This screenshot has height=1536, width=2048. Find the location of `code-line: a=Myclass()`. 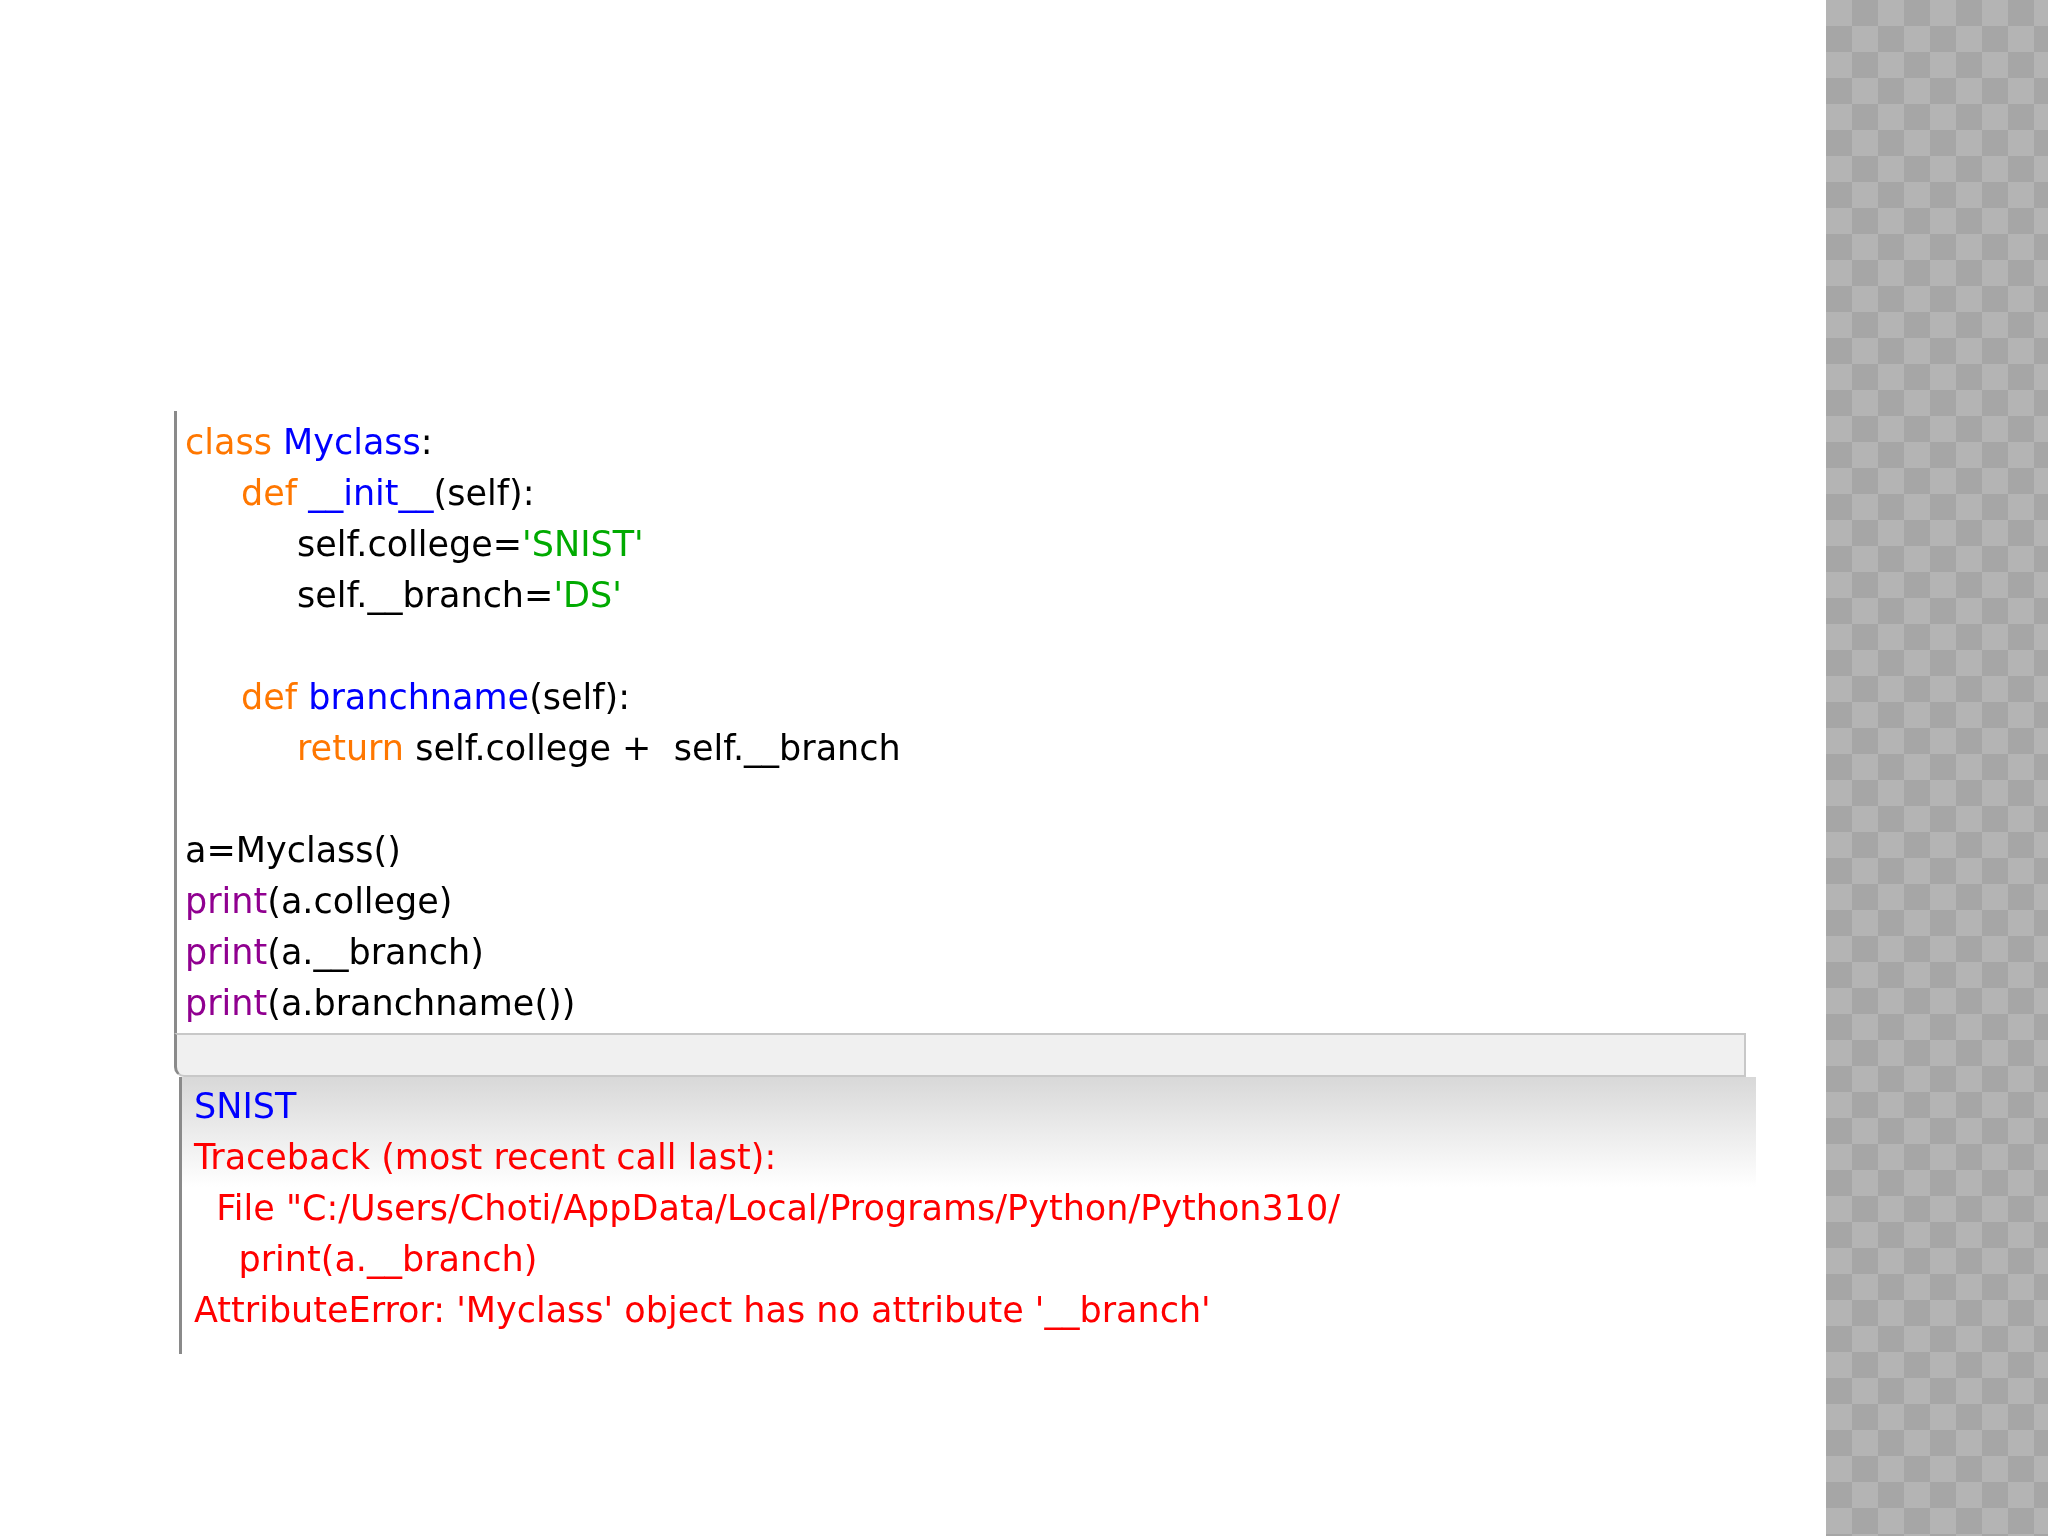

code-line: a=Myclass() is located at coordinates (293, 850).